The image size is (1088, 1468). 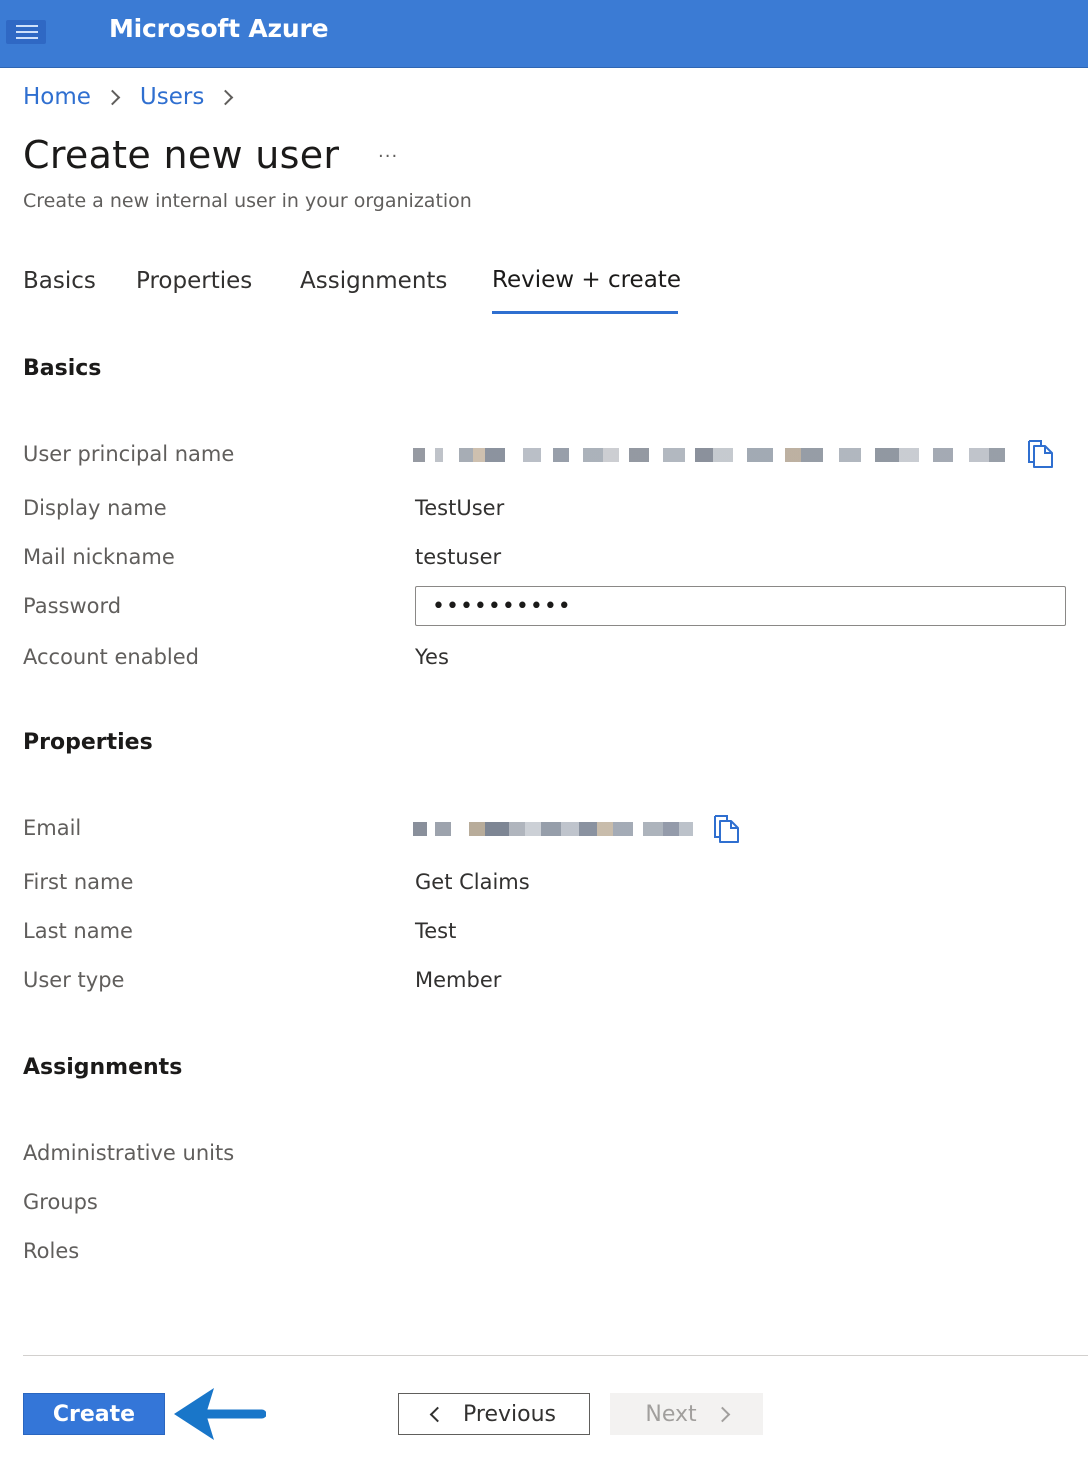 I want to click on password-field, so click(x=740, y=606).